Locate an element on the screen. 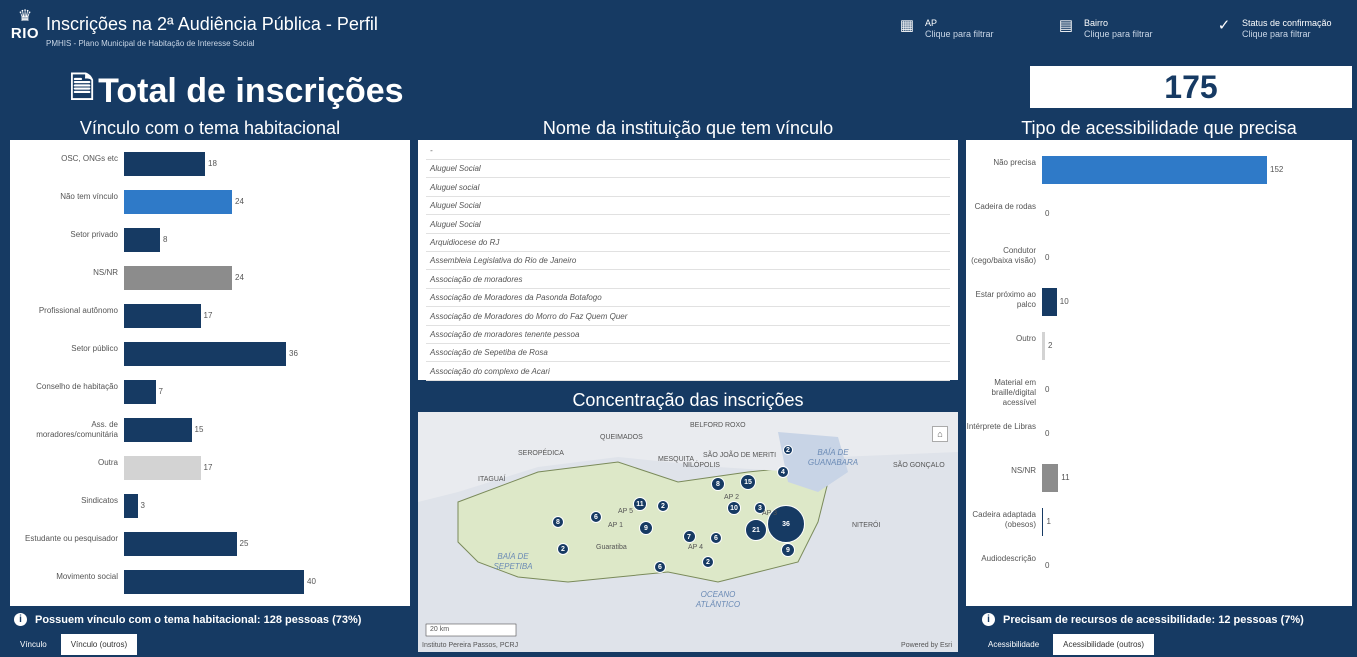  map-bubble: 7 is located at coordinates (689, 536).